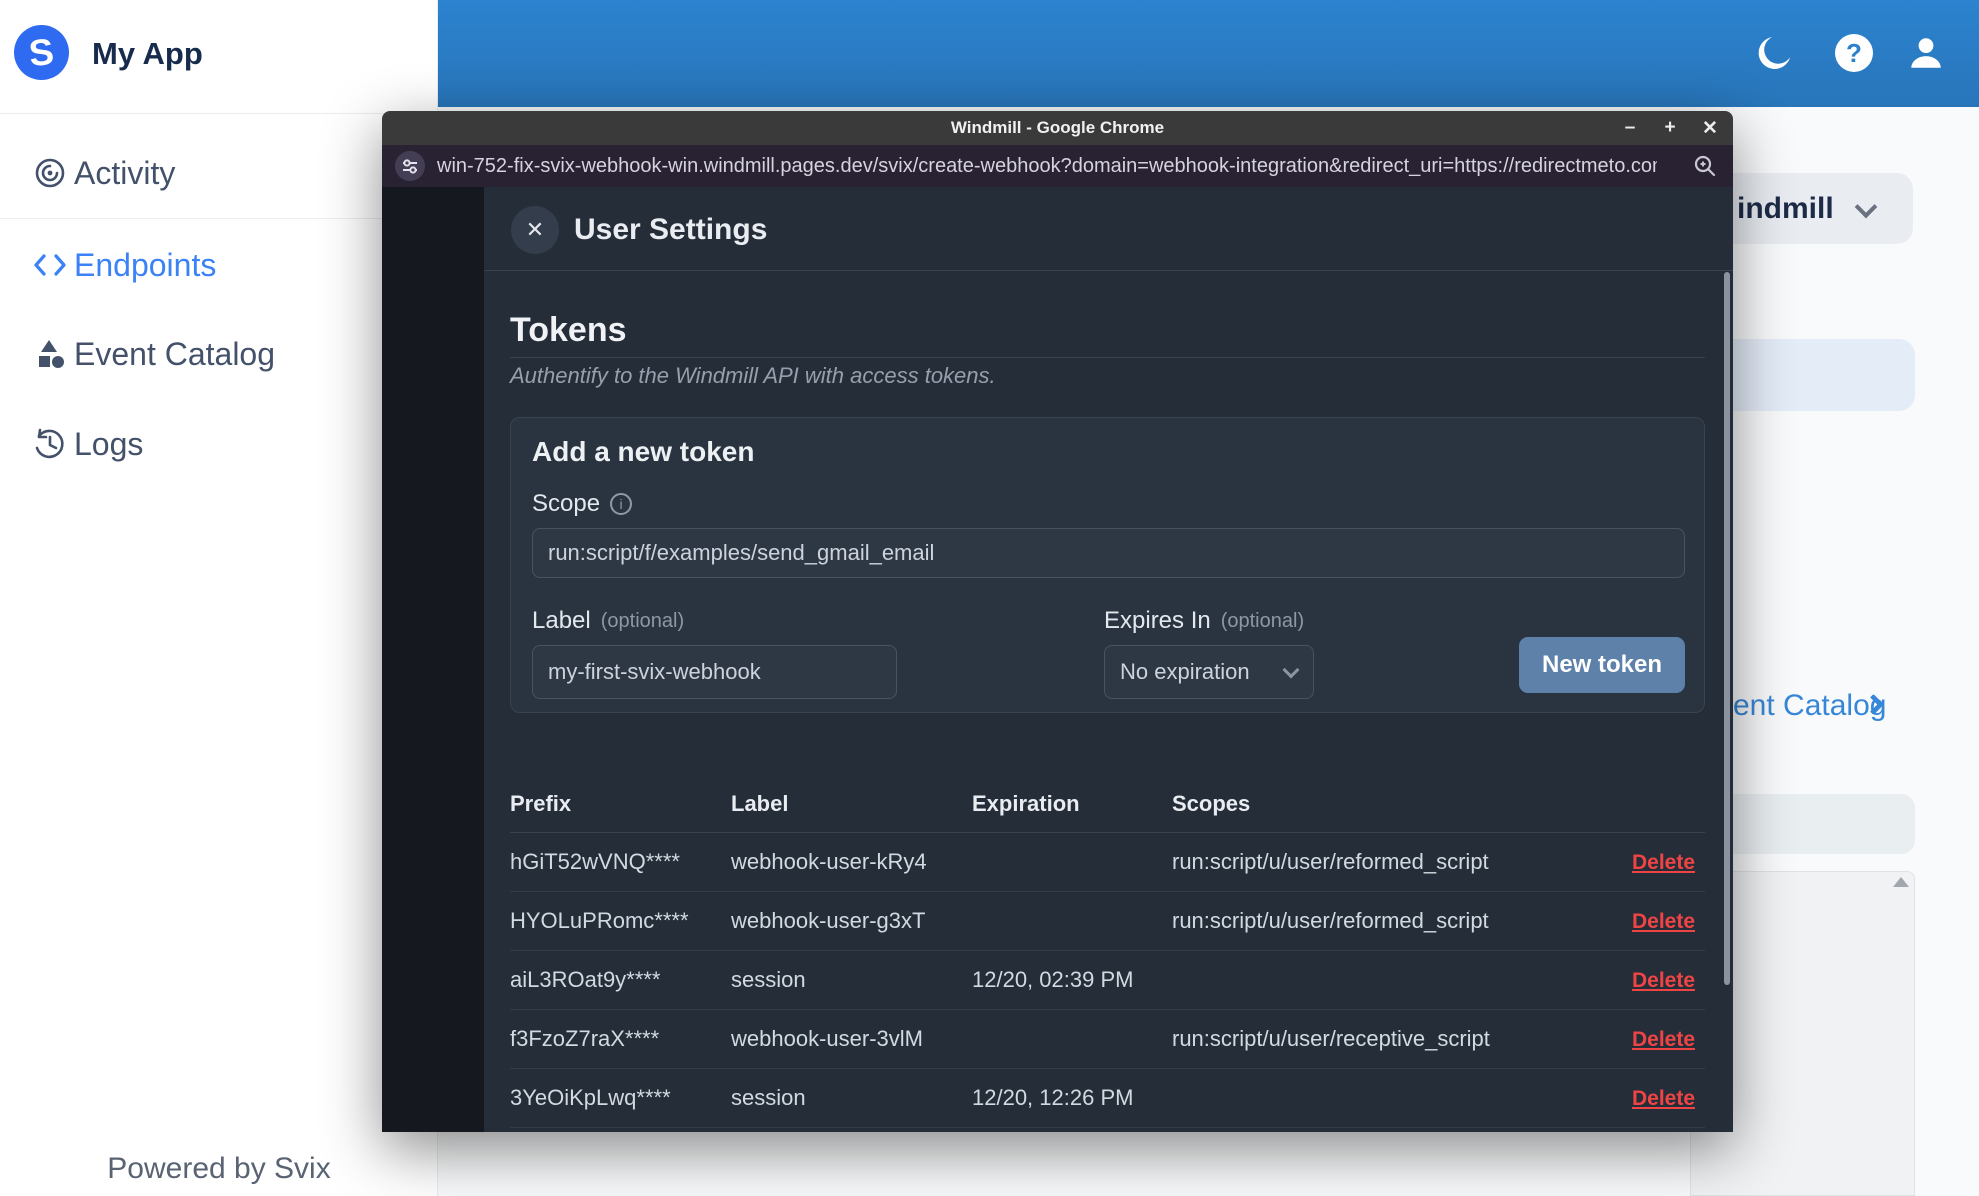 Image resolution: width=1979 pixels, height=1196 pixels. What do you see at coordinates (219, 444) in the screenshot?
I see `sidebar-item-logs: Logs` at bounding box center [219, 444].